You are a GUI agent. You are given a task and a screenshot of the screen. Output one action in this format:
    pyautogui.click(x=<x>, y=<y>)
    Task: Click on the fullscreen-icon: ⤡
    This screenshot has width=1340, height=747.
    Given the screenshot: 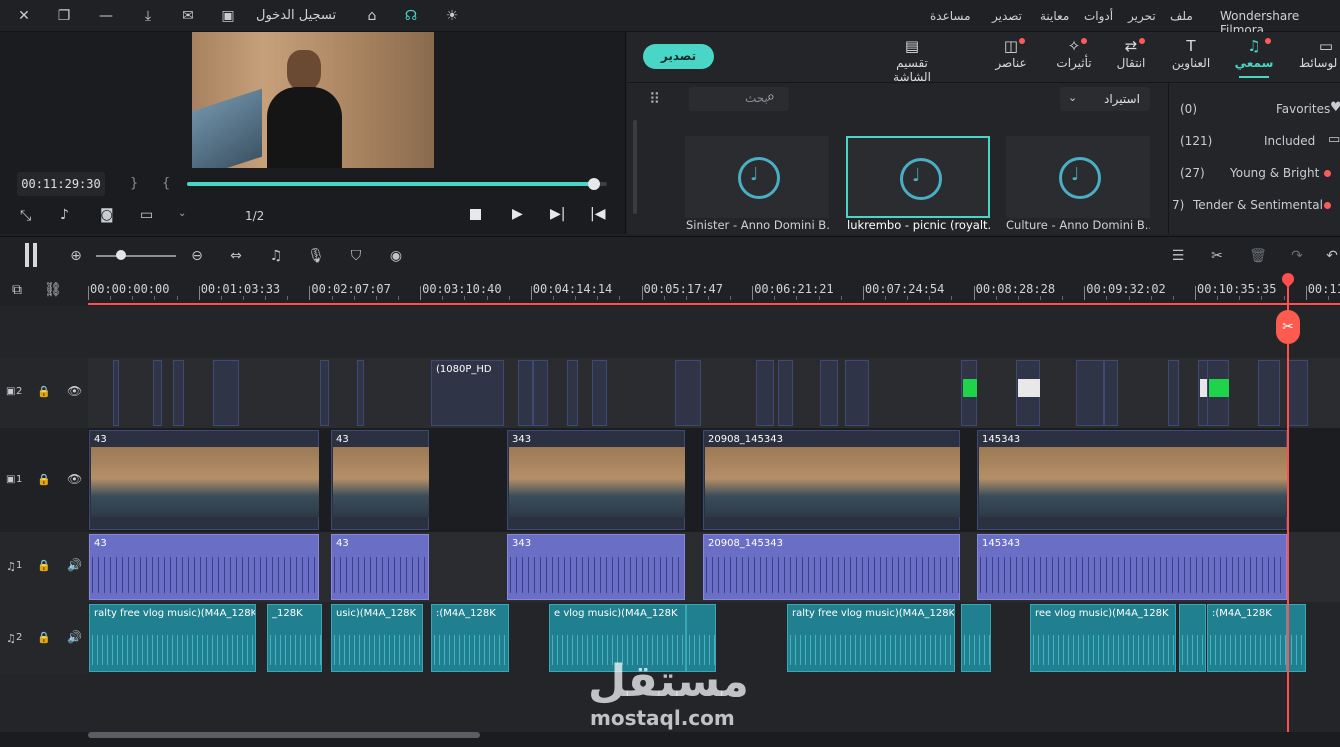 What is the action you would take?
    pyautogui.click(x=25, y=216)
    